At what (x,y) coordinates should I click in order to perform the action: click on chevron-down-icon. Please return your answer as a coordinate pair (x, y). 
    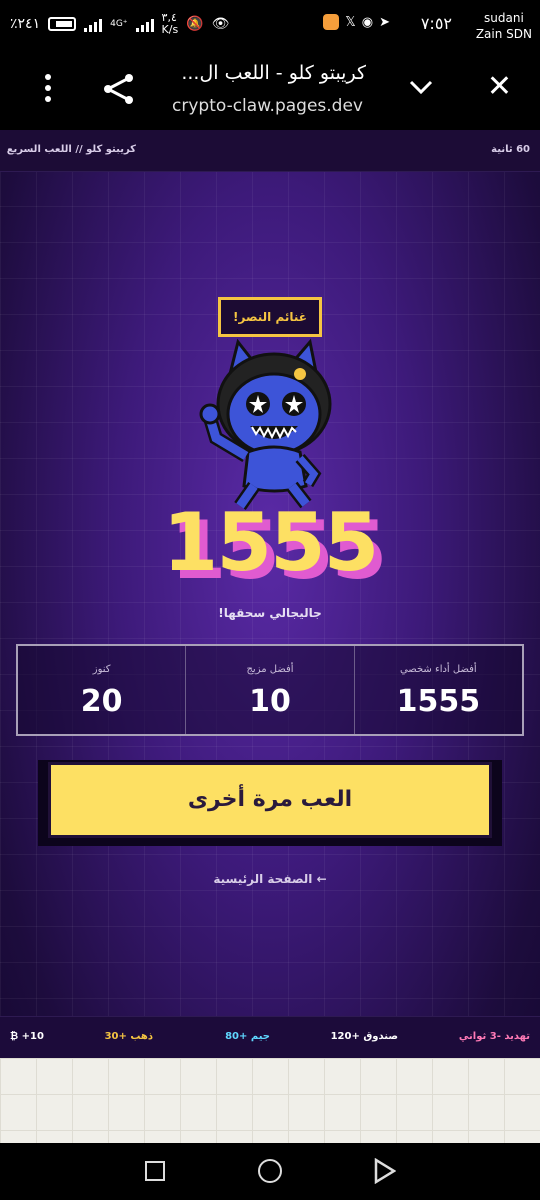
    Looking at the image, I should click on (421, 87).